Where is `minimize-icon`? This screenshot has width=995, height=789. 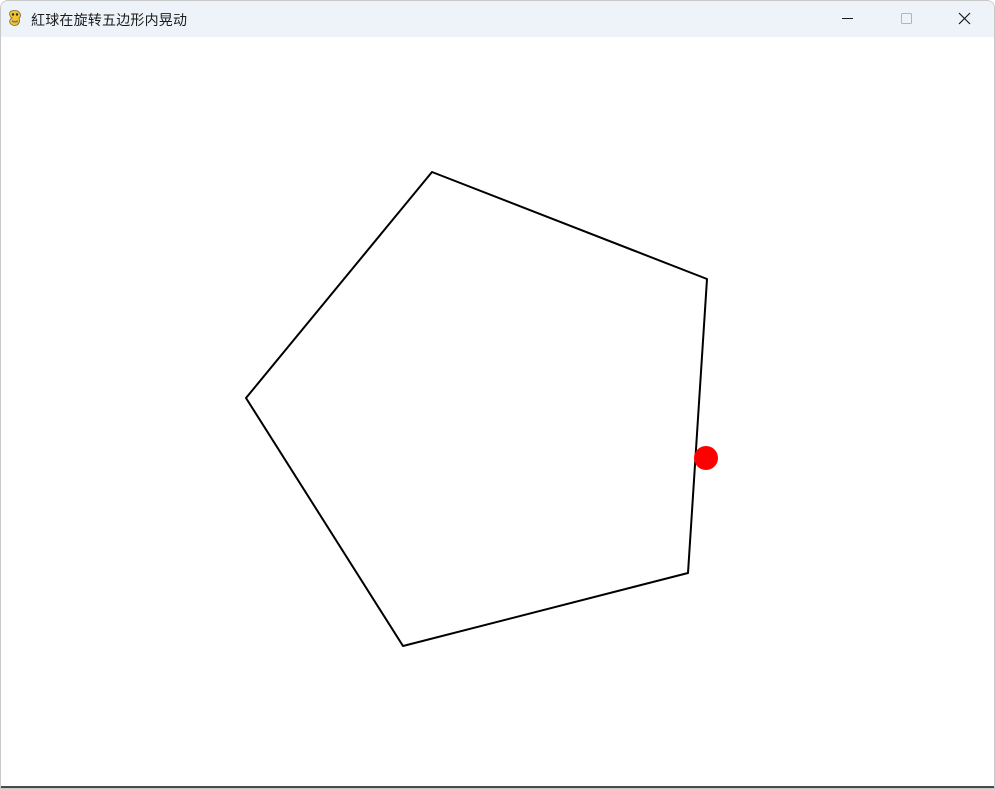 minimize-icon is located at coordinates (847, 18).